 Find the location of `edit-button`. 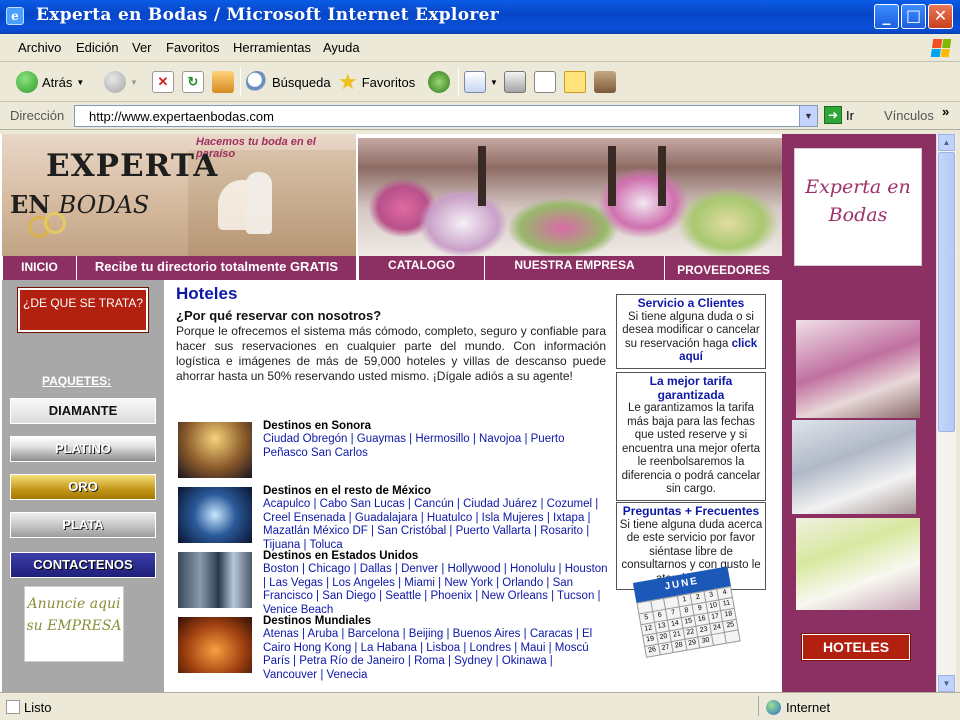

edit-button is located at coordinates (545, 82).